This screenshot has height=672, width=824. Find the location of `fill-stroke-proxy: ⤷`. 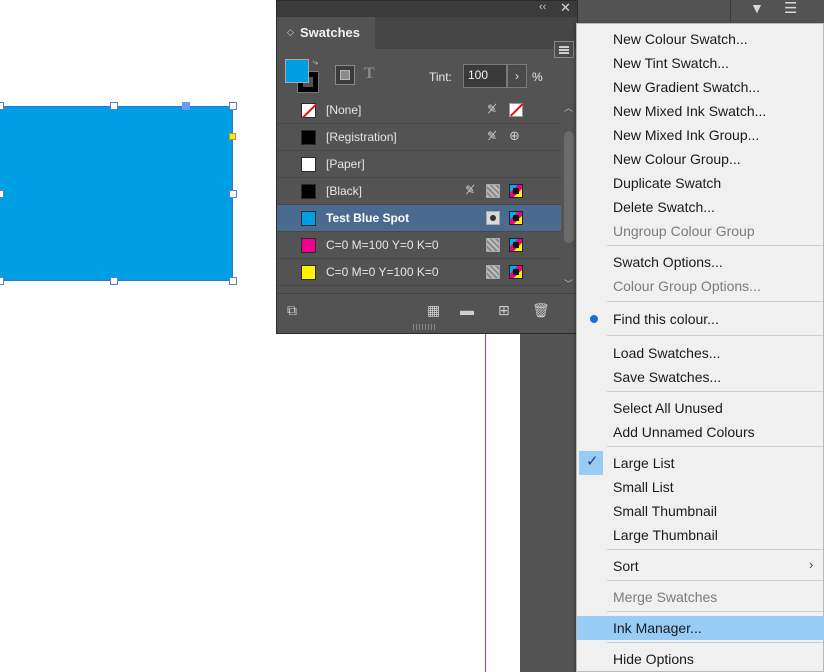

fill-stroke-proxy: ⤷ is located at coordinates (304, 77).